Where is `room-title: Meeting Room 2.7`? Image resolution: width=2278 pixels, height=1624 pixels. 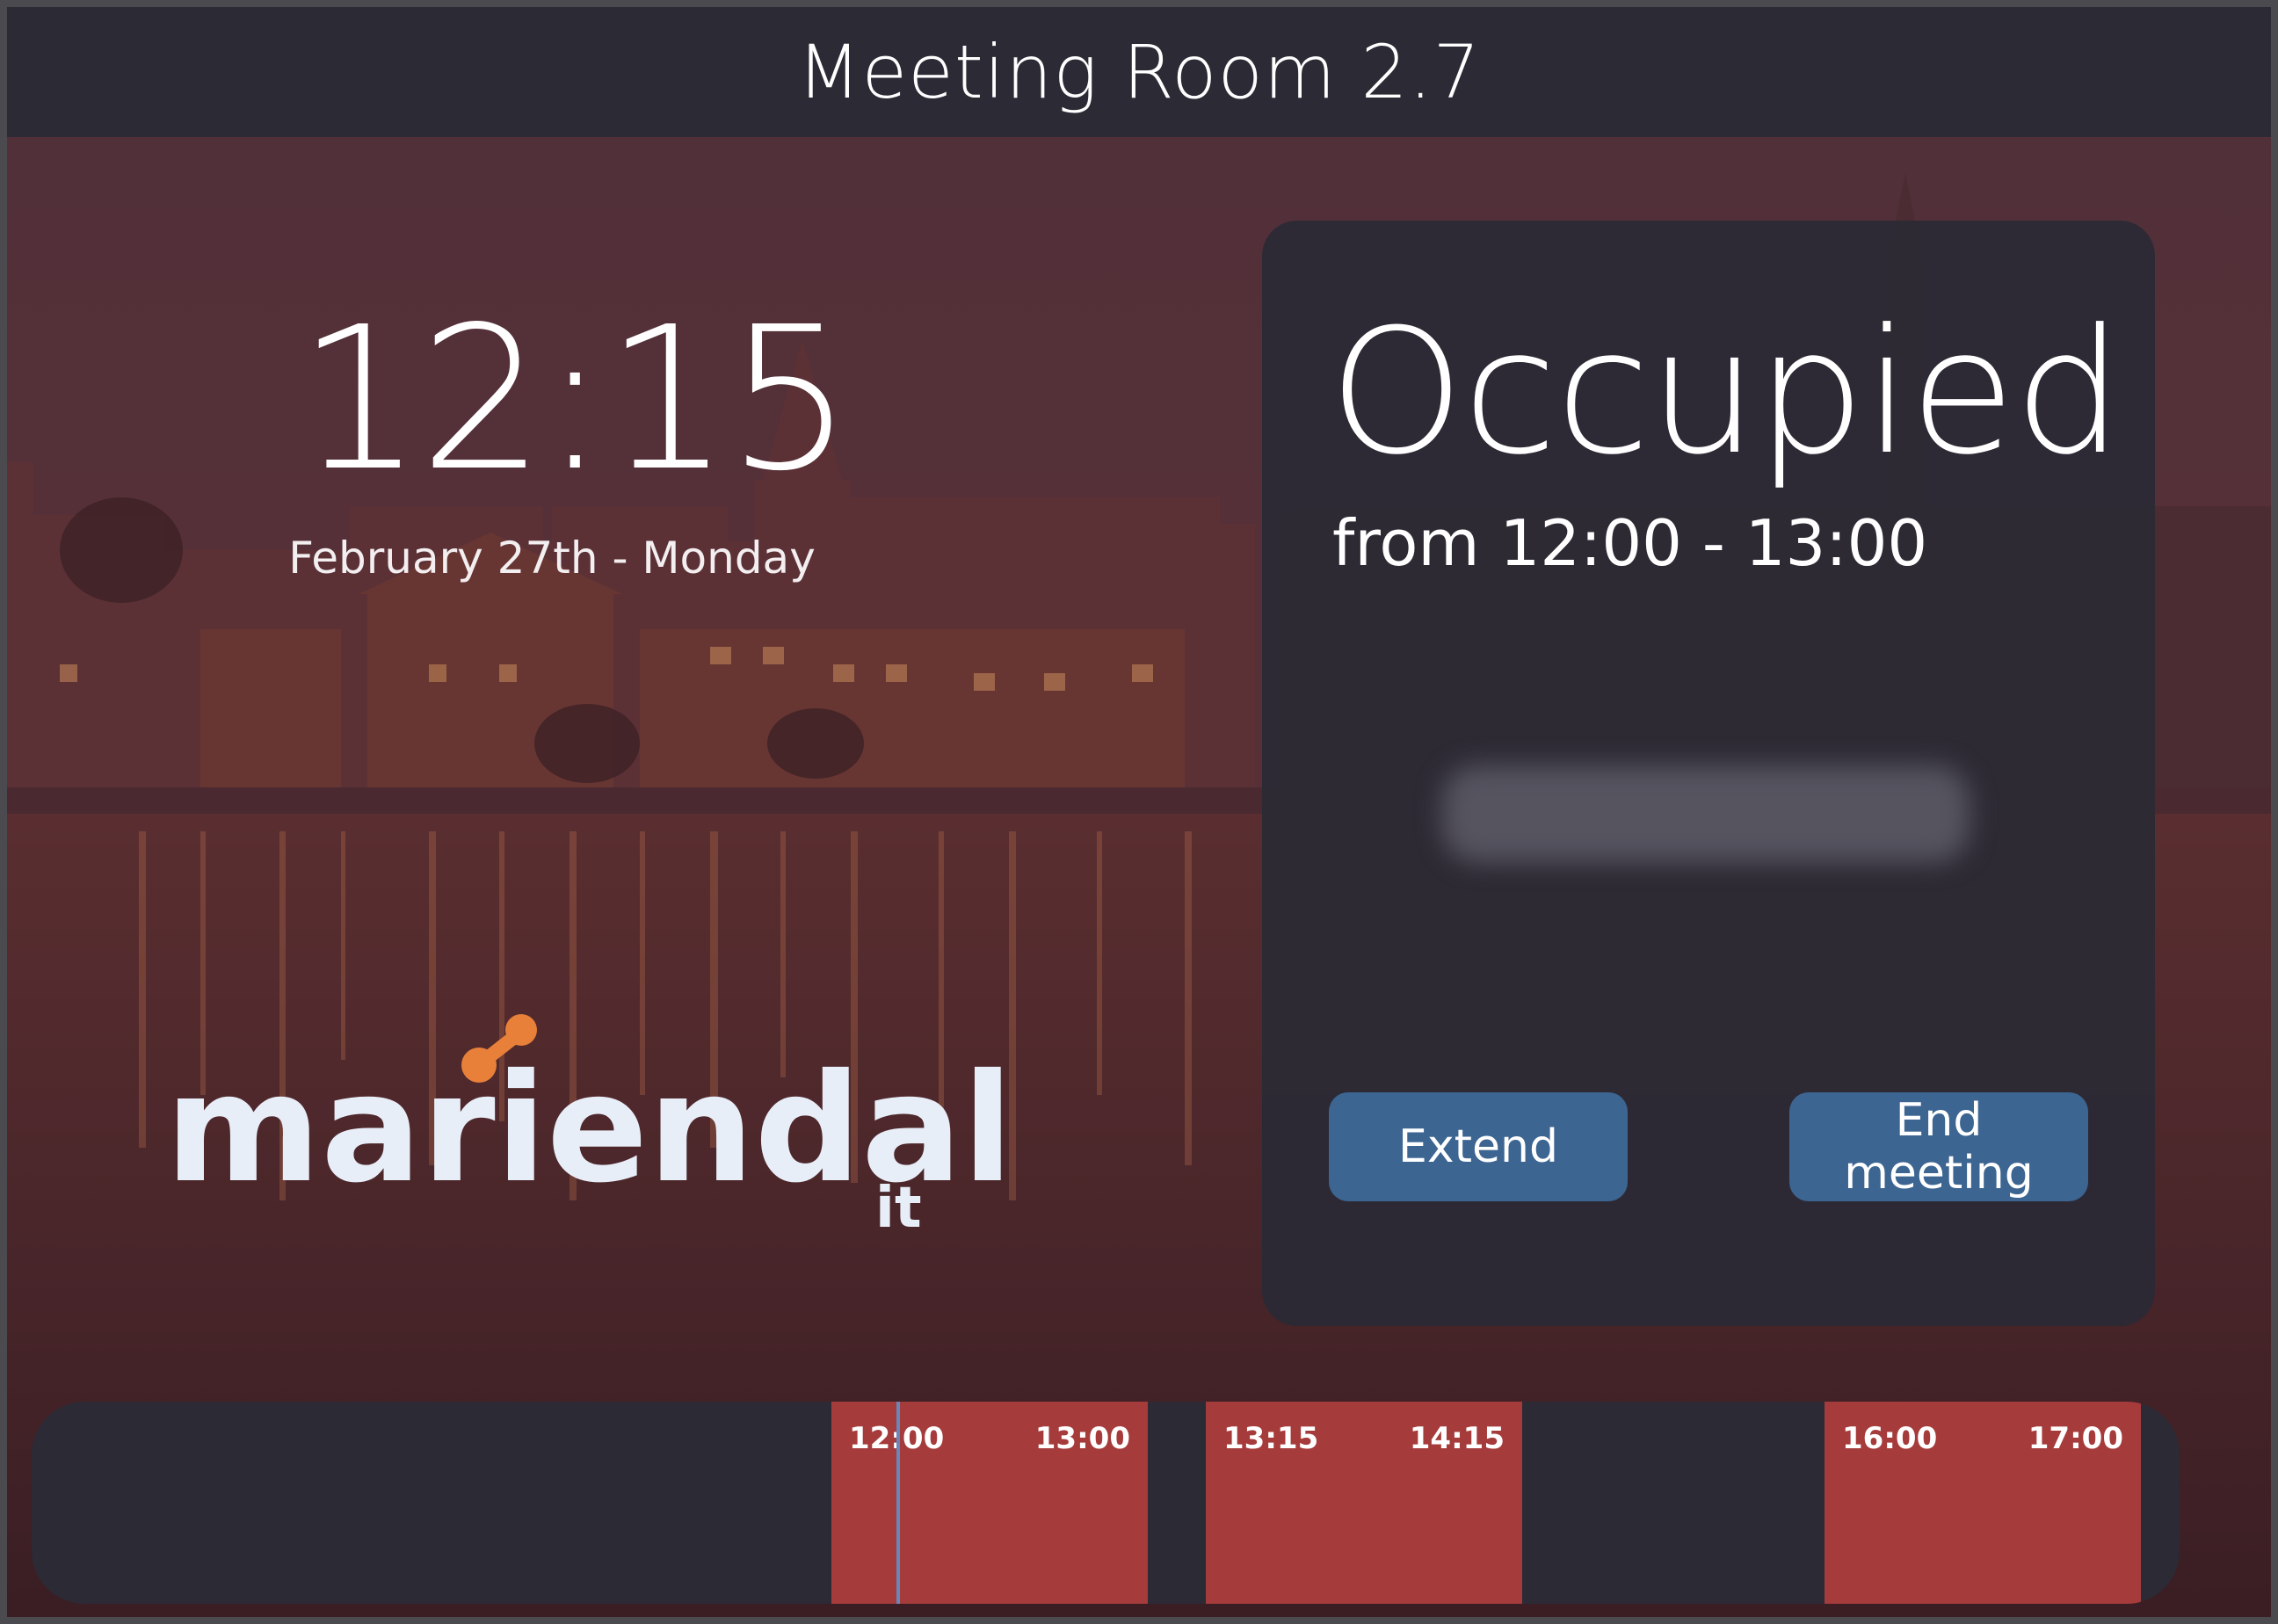
room-title: Meeting Room 2.7 is located at coordinates (1139, 72).